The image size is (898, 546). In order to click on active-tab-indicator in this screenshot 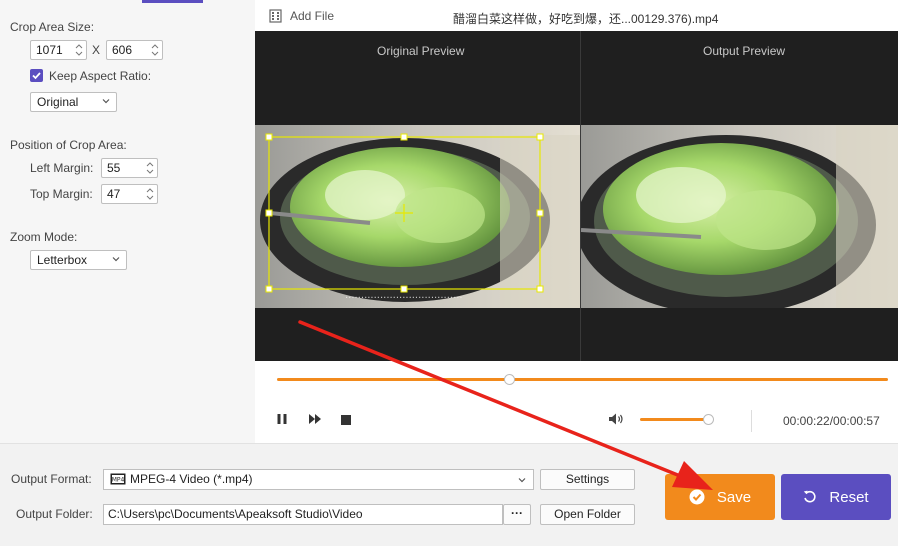, I will do `click(172, 1)`.